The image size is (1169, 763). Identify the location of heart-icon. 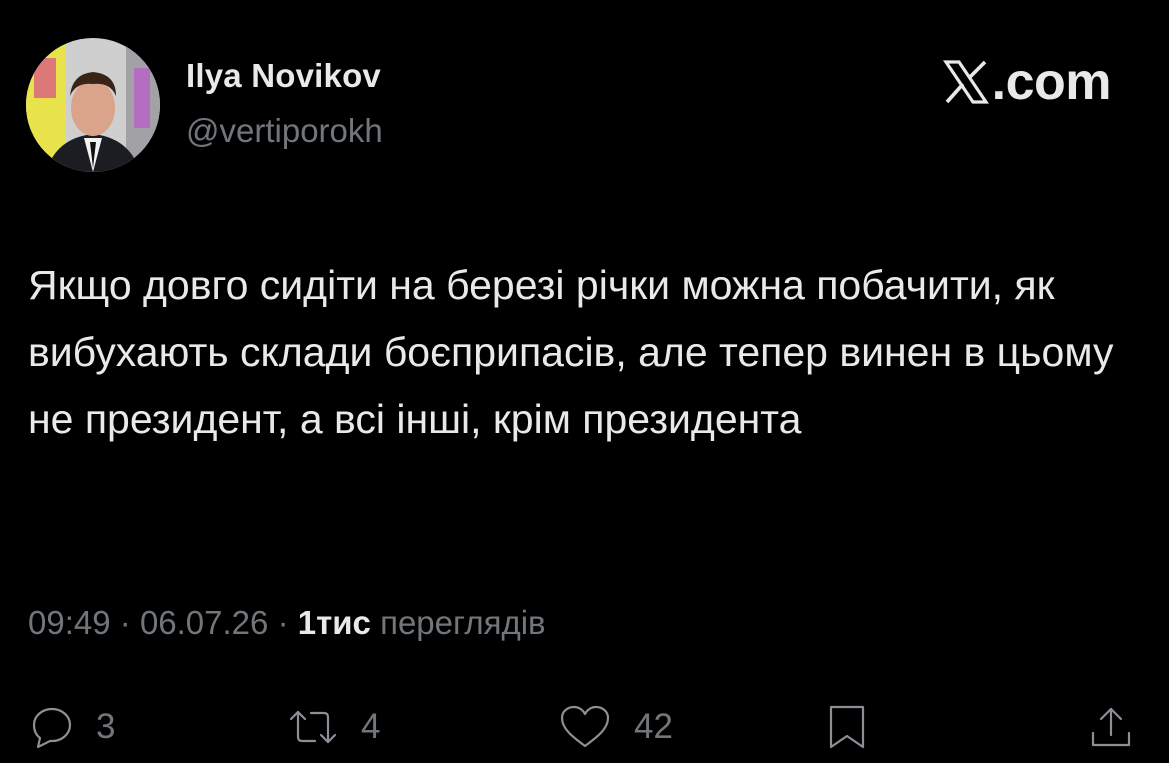
(585, 726).